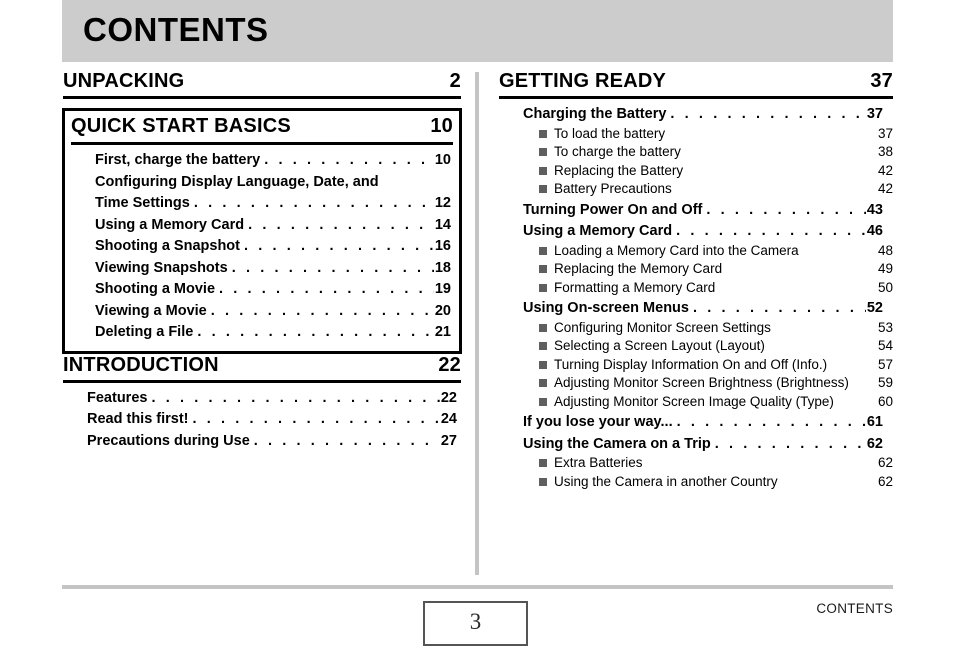 The width and height of the screenshot is (954, 646). Describe the element at coordinates (696, 189) in the screenshot. I see `toc-subentry: Battery Precautions 42` at that location.